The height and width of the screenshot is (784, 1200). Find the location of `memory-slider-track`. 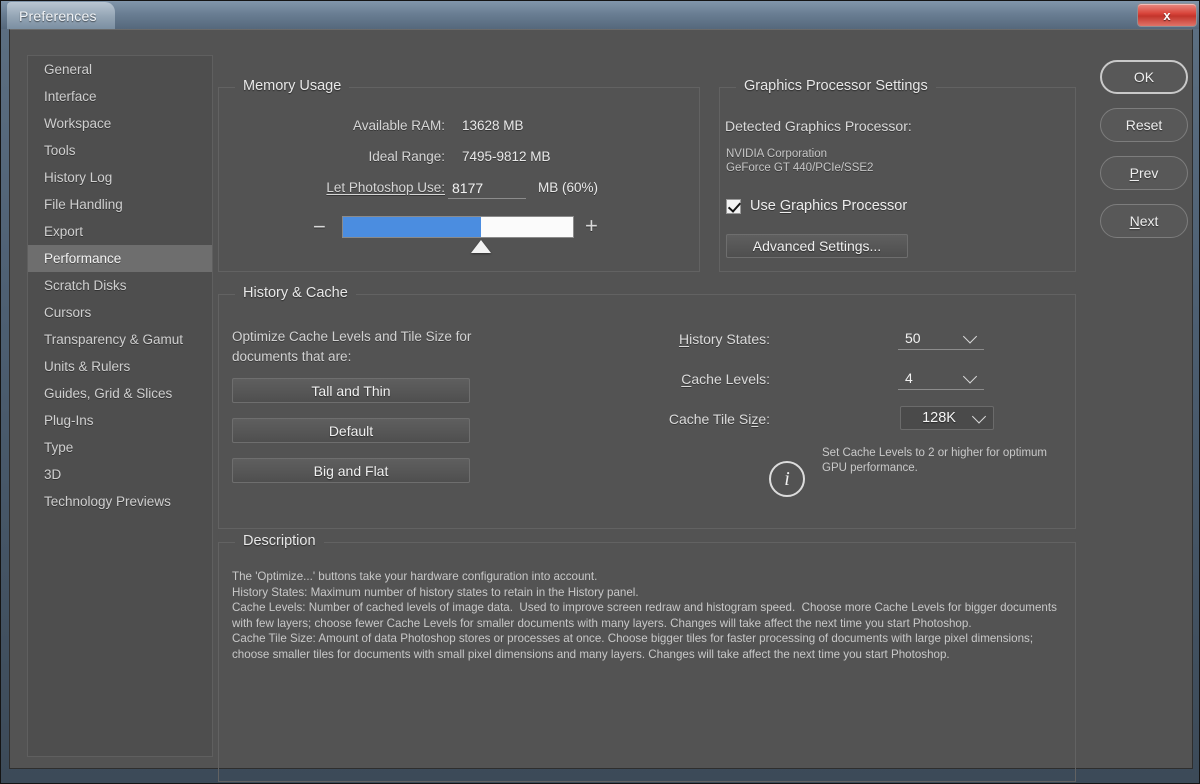

memory-slider-track is located at coordinates (458, 227).